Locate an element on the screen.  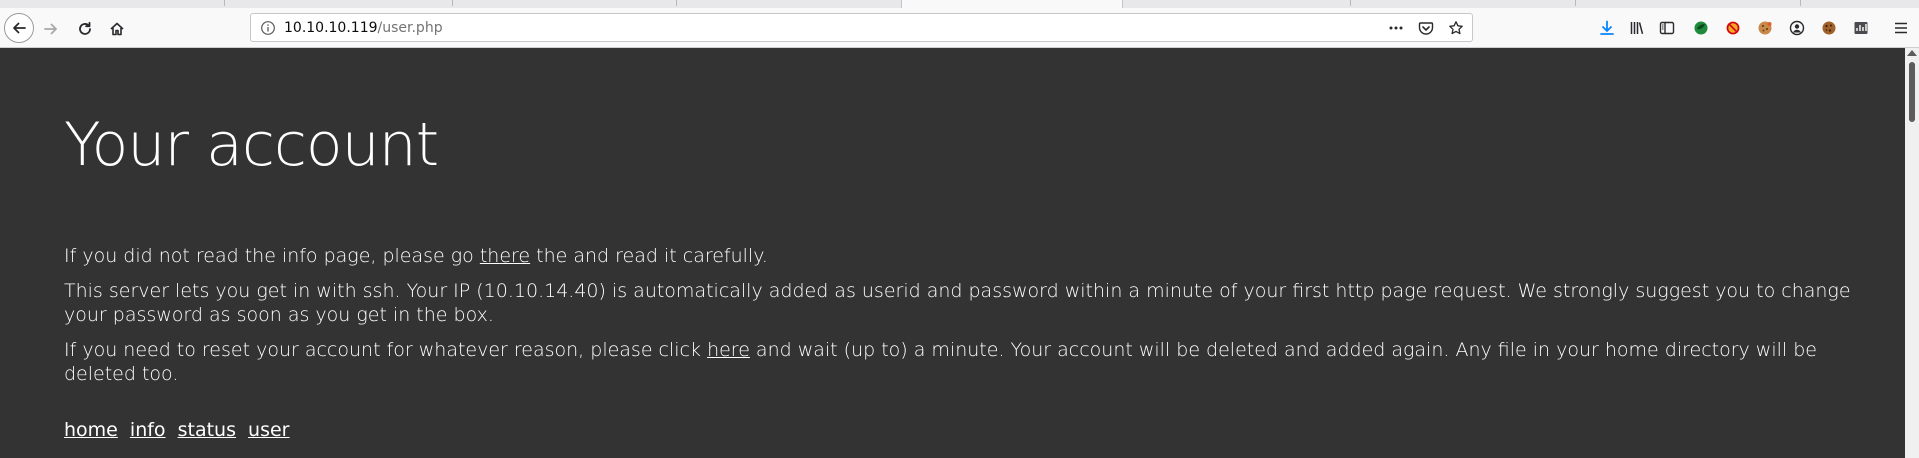
url-actions is located at coordinates (1426, 27).